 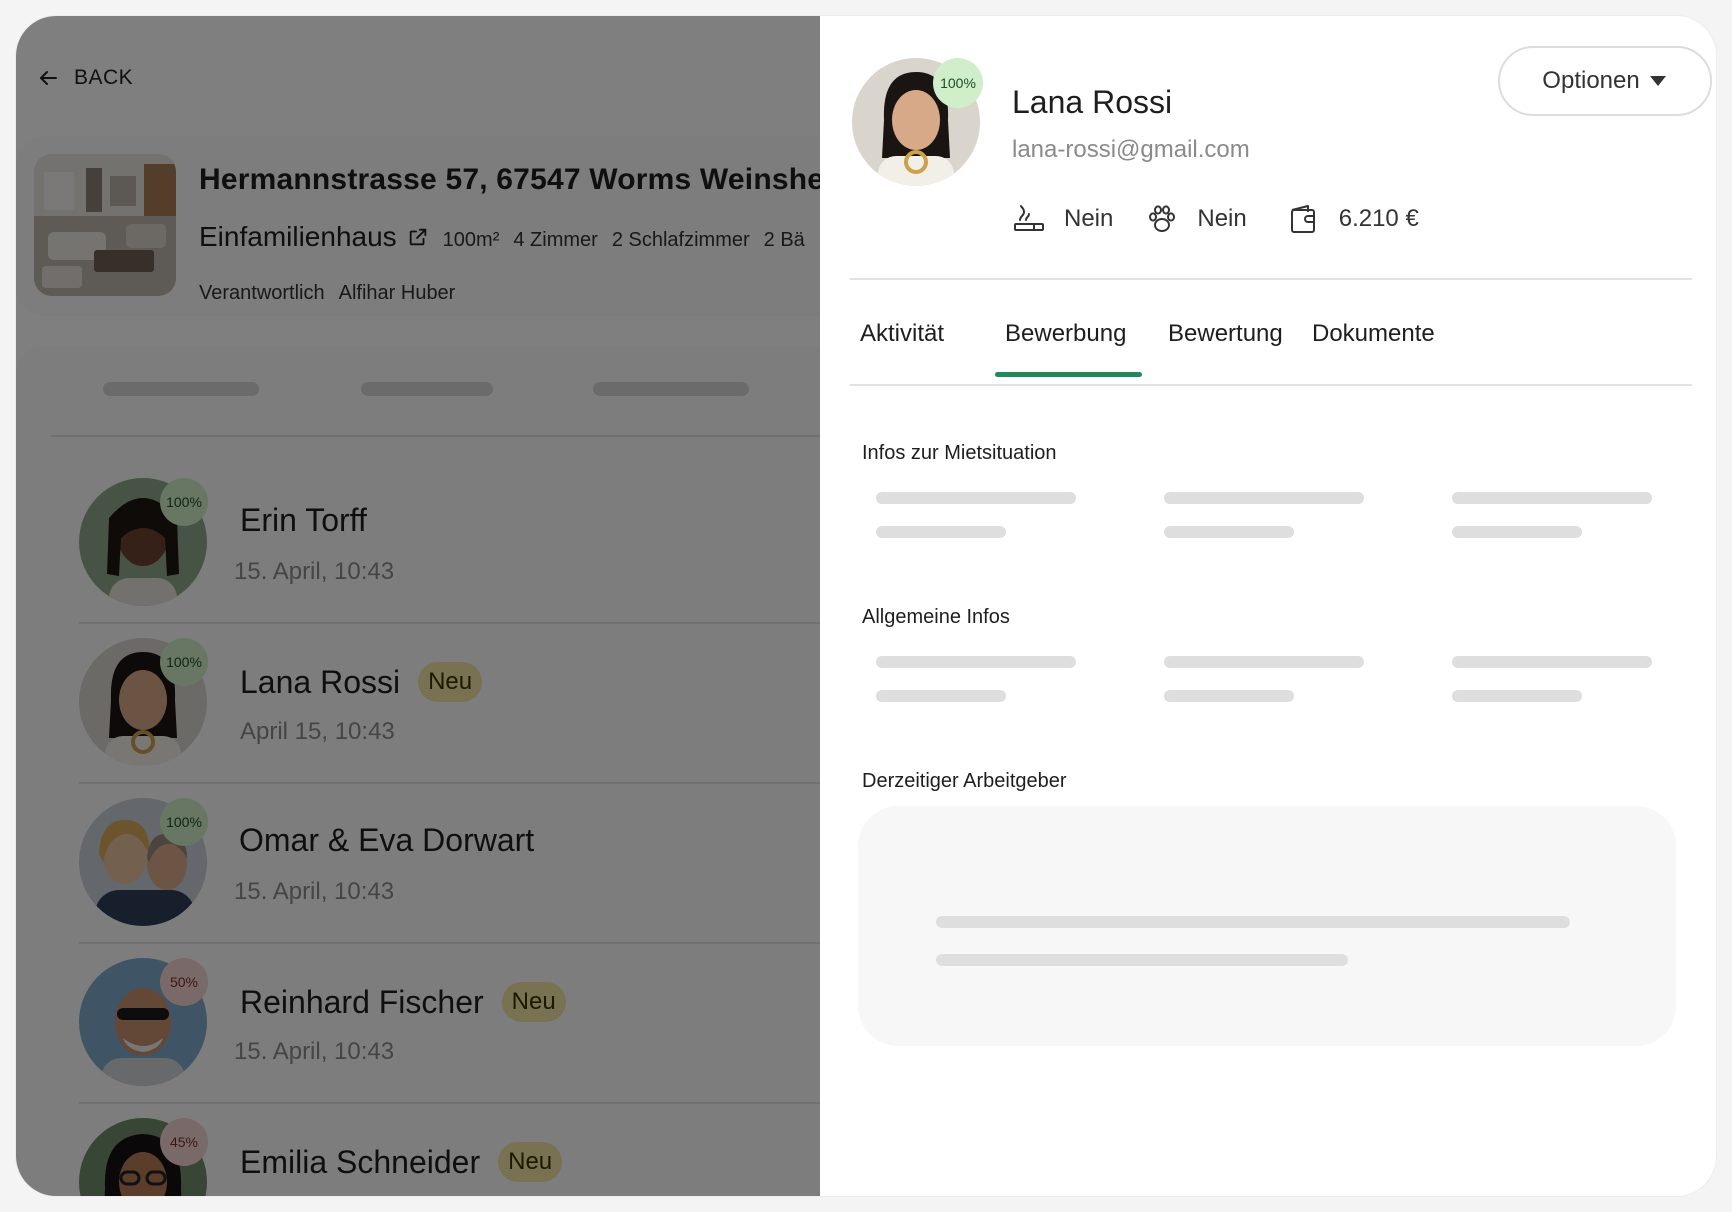 What do you see at coordinates (1131, 149) in the screenshot?
I see `detail-email: lana-rossi@gmail.com` at bounding box center [1131, 149].